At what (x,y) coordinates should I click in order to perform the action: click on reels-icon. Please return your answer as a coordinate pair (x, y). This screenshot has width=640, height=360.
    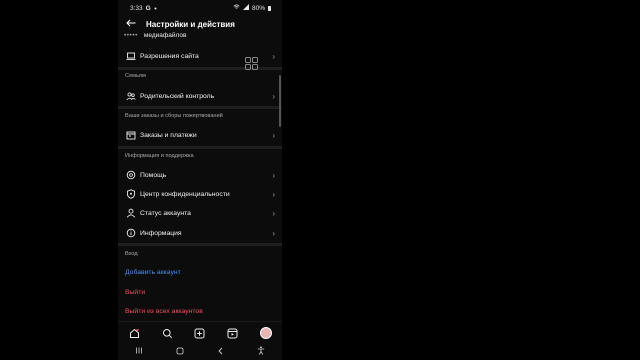
    Looking at the image, I should click on (233, 333).